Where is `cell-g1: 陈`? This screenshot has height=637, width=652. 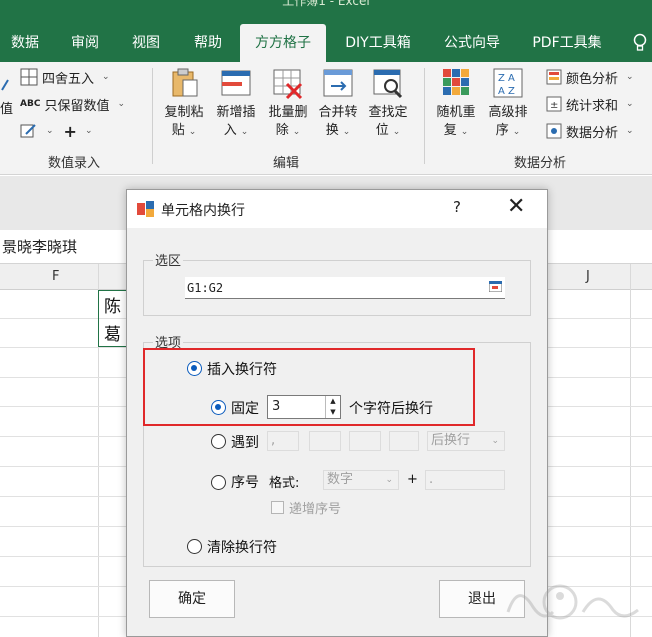
cell-g1: 陈 is located at coordinates (112, 304).